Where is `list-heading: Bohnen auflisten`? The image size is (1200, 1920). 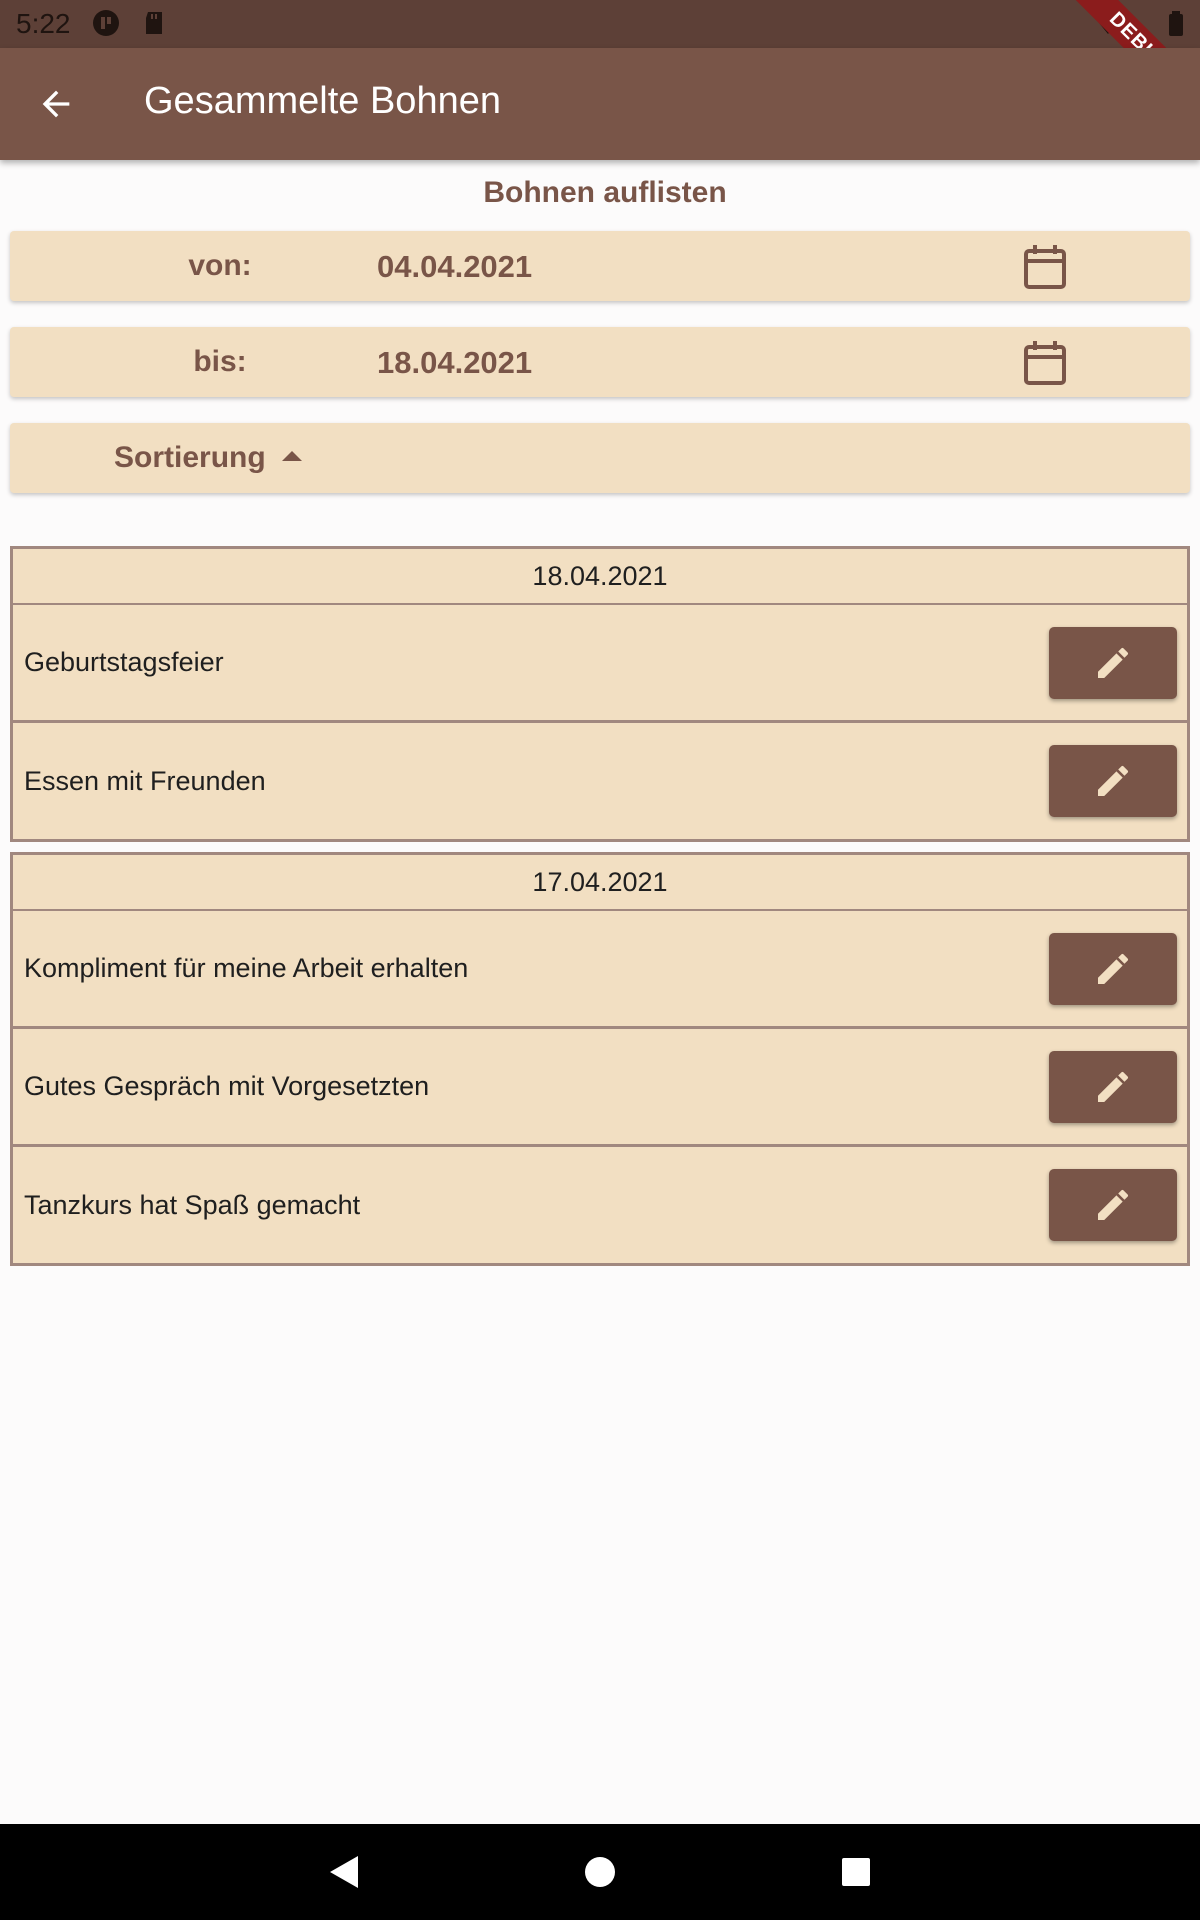 list-heading: Bohnen auflisten is located at coordinates (605, 192).